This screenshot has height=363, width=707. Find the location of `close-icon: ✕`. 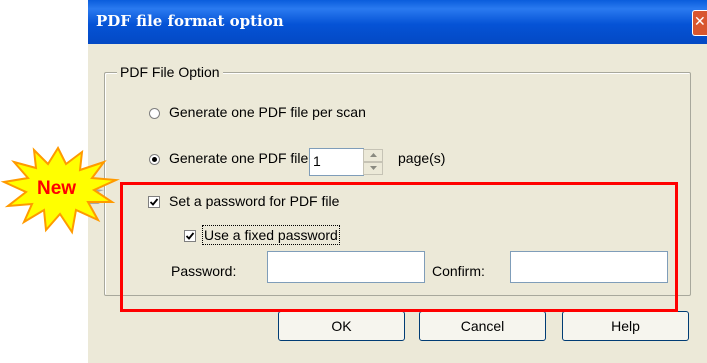

close-icon: ✕ is located at coordinates (699, 23).